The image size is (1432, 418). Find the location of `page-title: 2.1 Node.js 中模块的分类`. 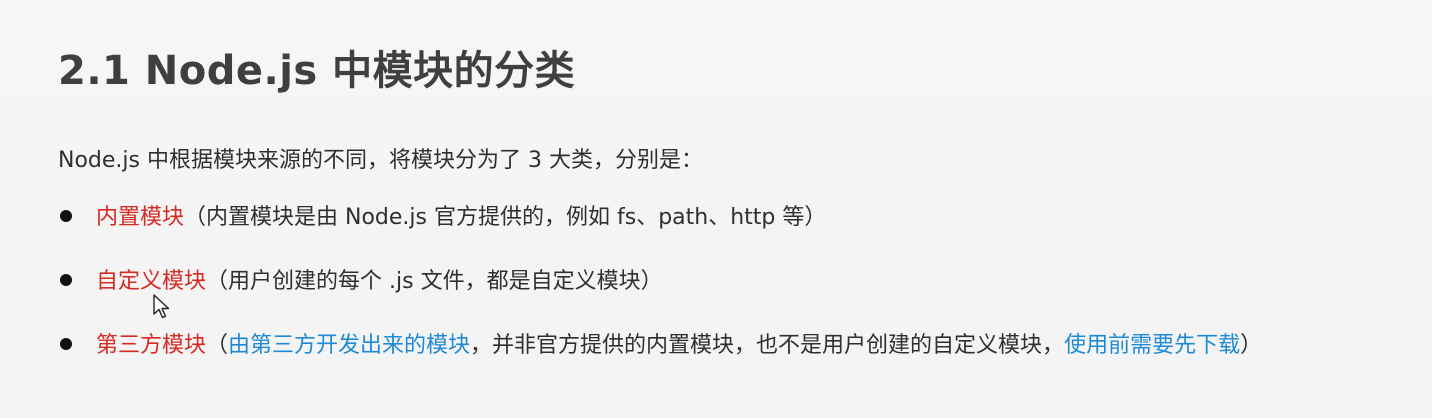

page-title: 2.1 Node.js 中模块的分类 is located at coordinates (317, 71).